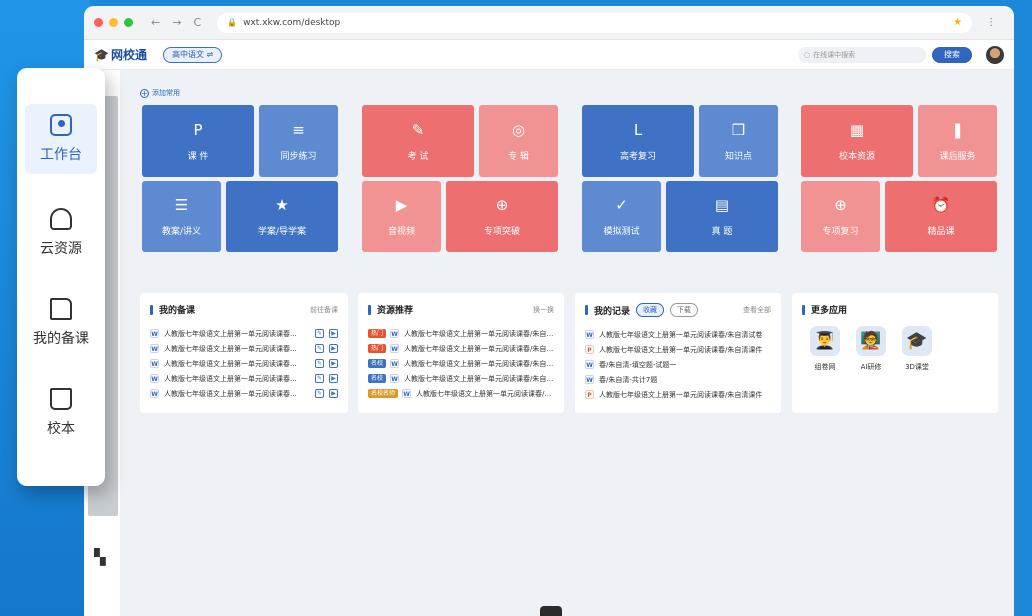  What do you see at coordinates (738, 156) in the screenshot?
I see `tile-label: 知识点` at bounding box center [738, 156].